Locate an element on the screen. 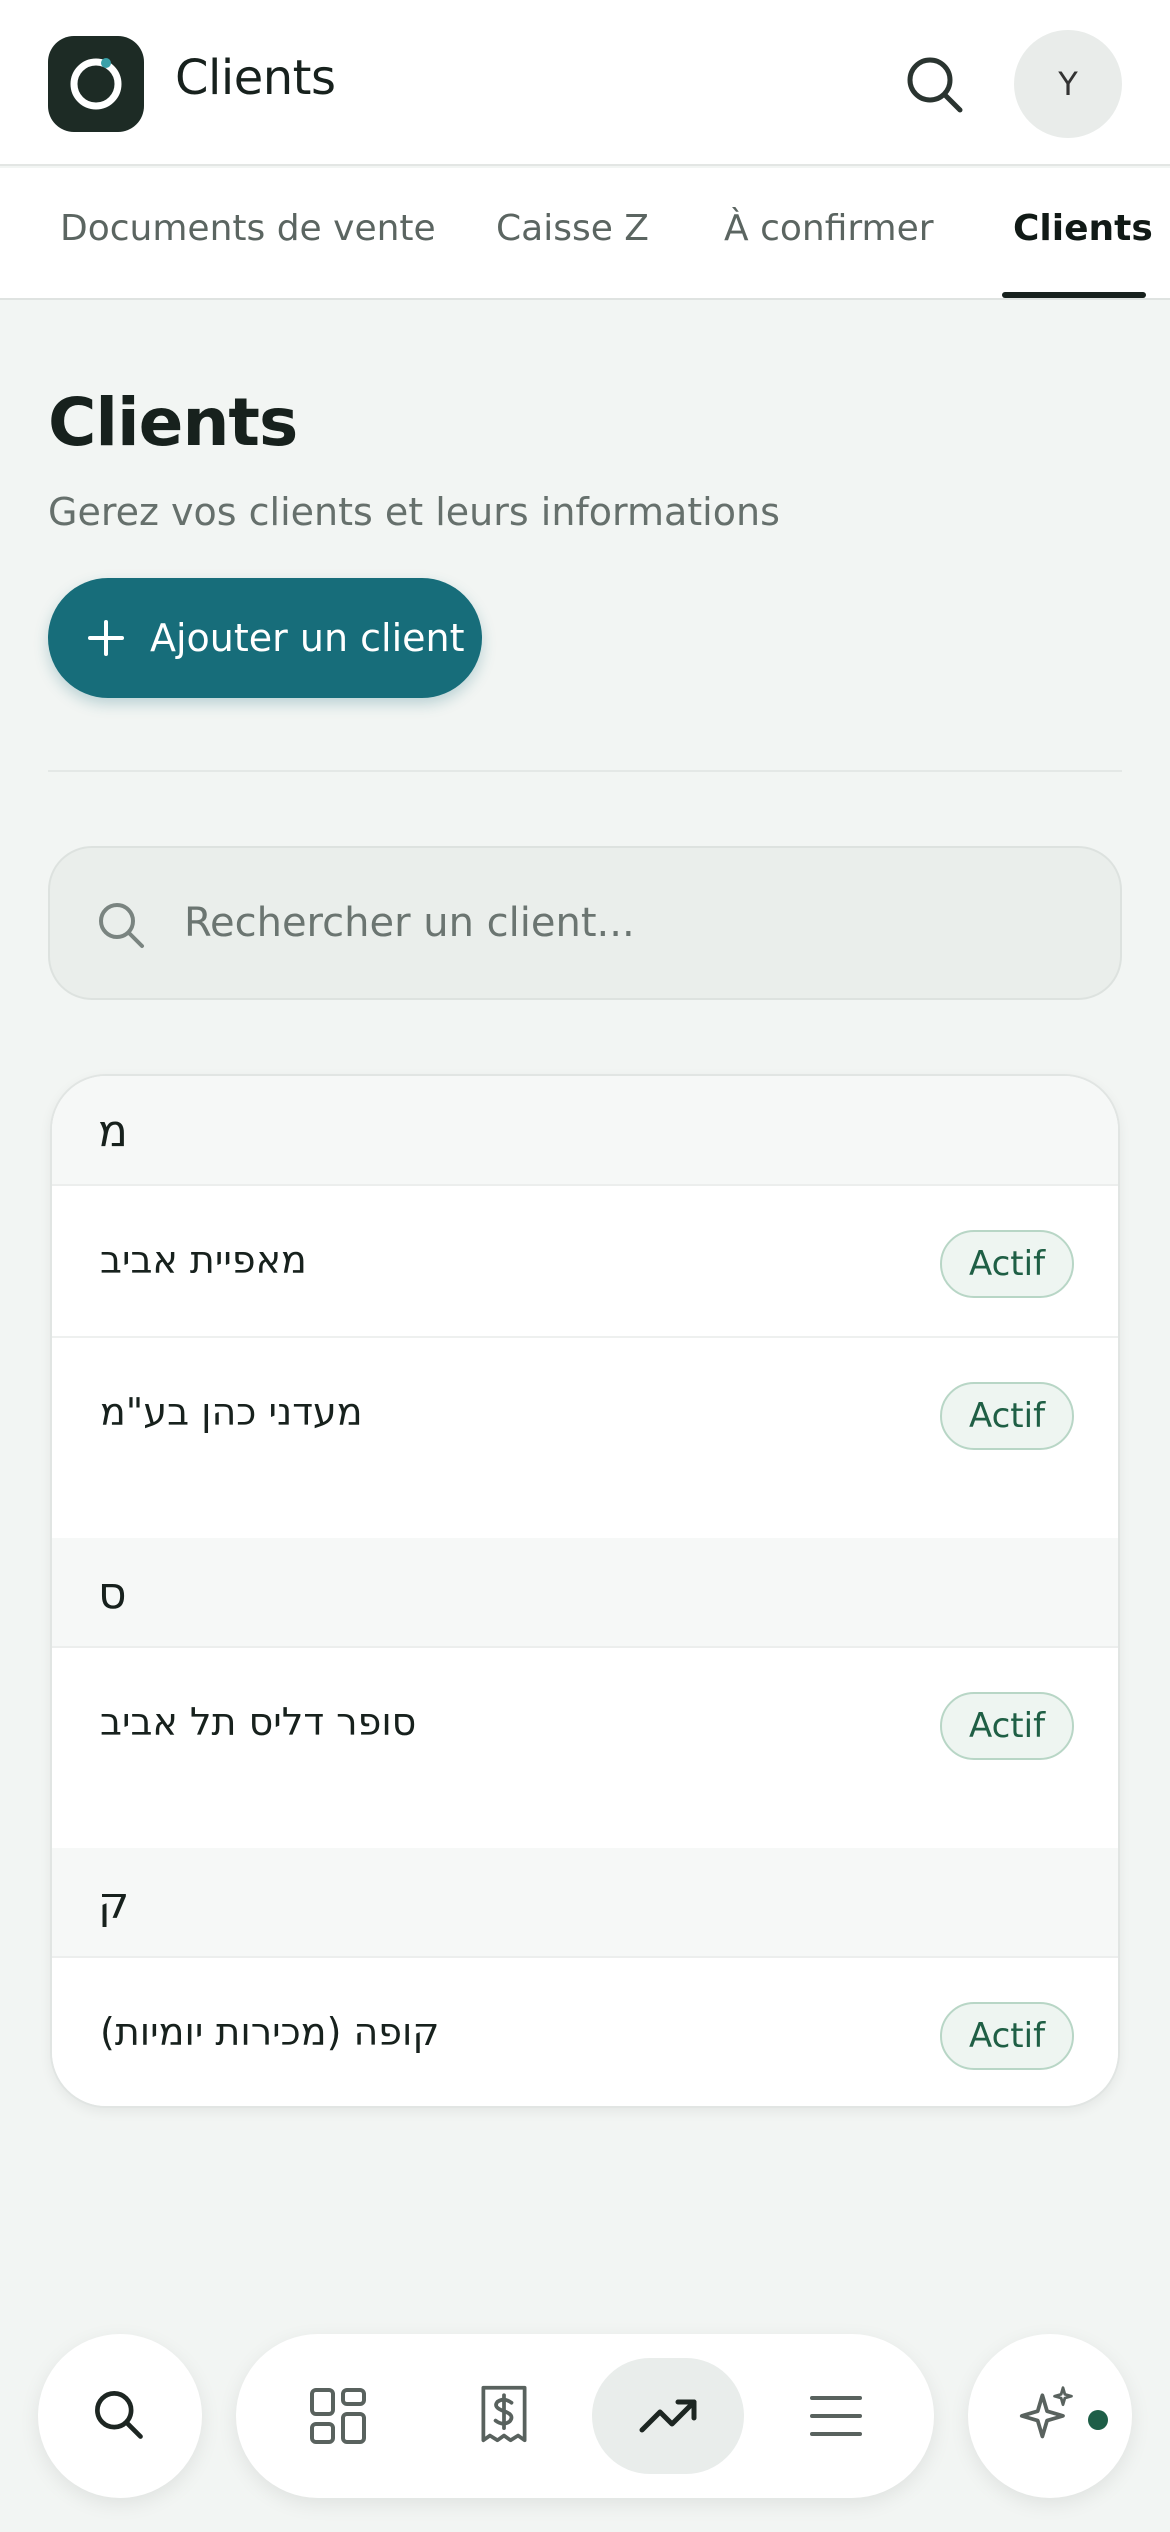  group-header: מ is located at coordinates (585, 1131).